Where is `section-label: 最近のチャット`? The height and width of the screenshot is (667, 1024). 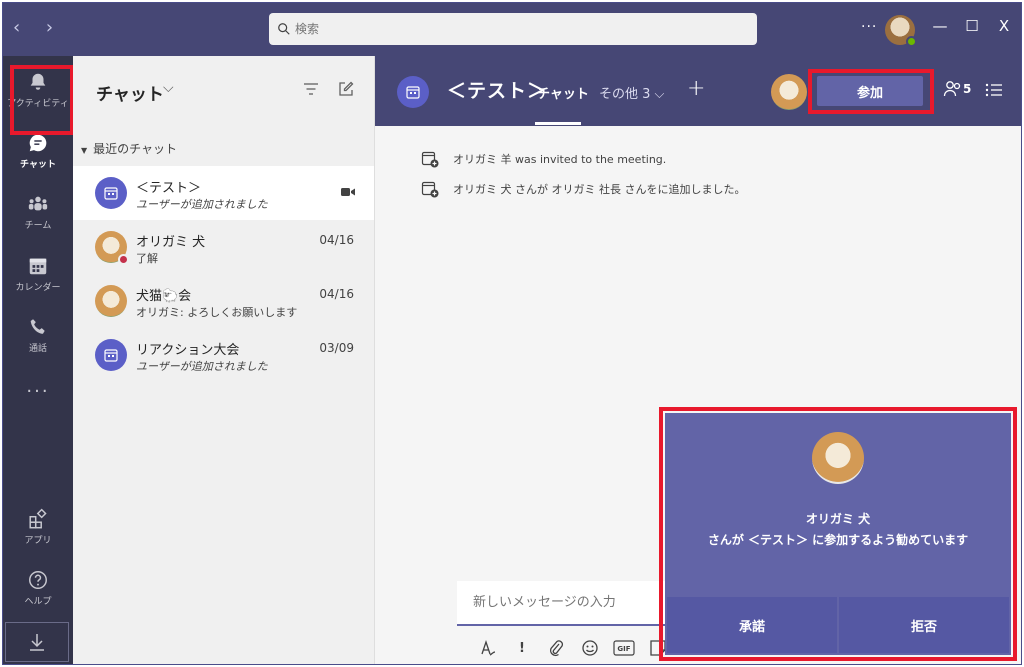
section-label: 最近のチャット is located at coordinates (135, 149).